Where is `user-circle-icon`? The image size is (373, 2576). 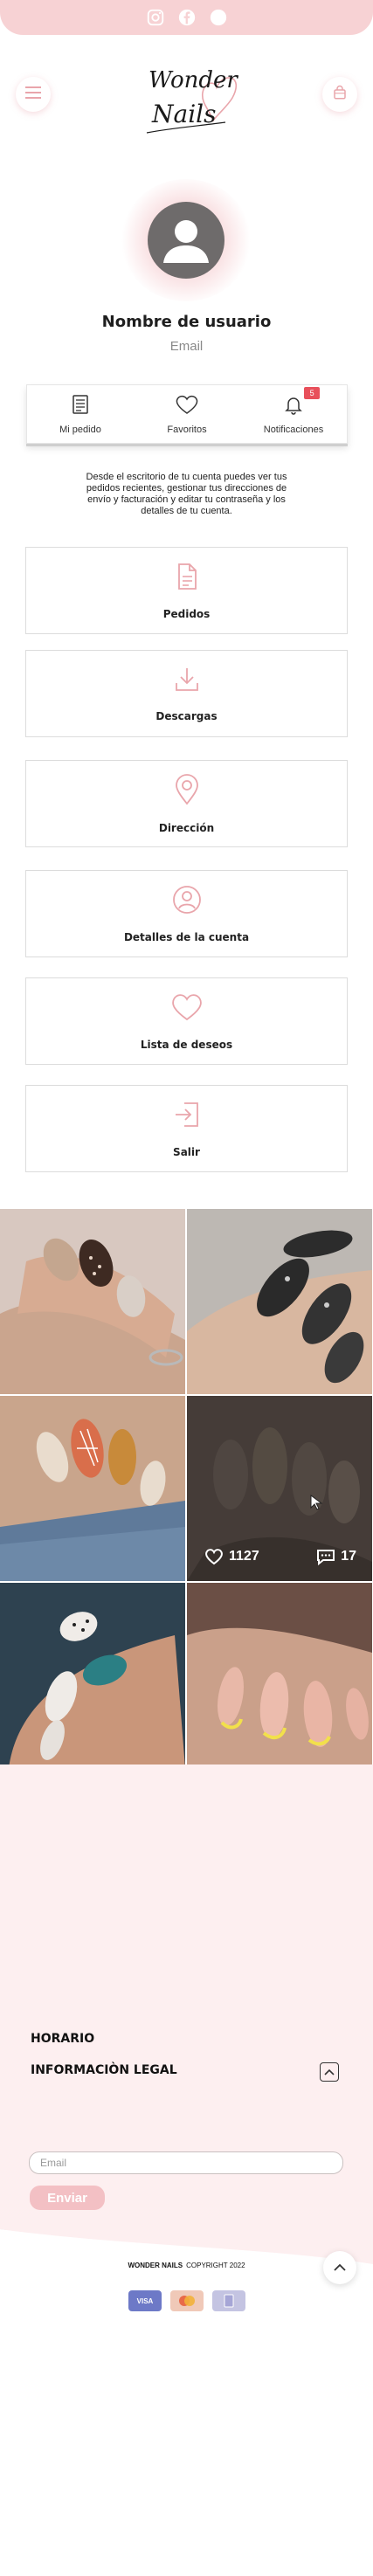
user-circle-icon is located at coordinates (187, 902).